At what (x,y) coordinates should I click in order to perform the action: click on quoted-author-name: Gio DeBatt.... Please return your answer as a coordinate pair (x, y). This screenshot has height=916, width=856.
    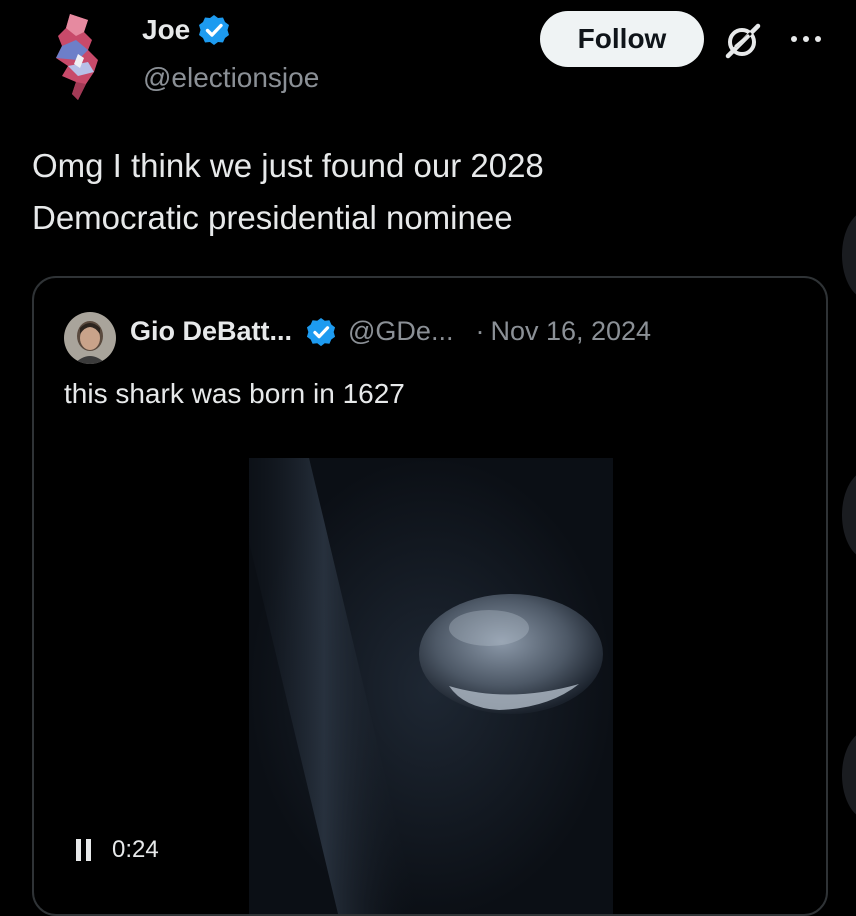
    Looking at the image, I should click on (211, 331).